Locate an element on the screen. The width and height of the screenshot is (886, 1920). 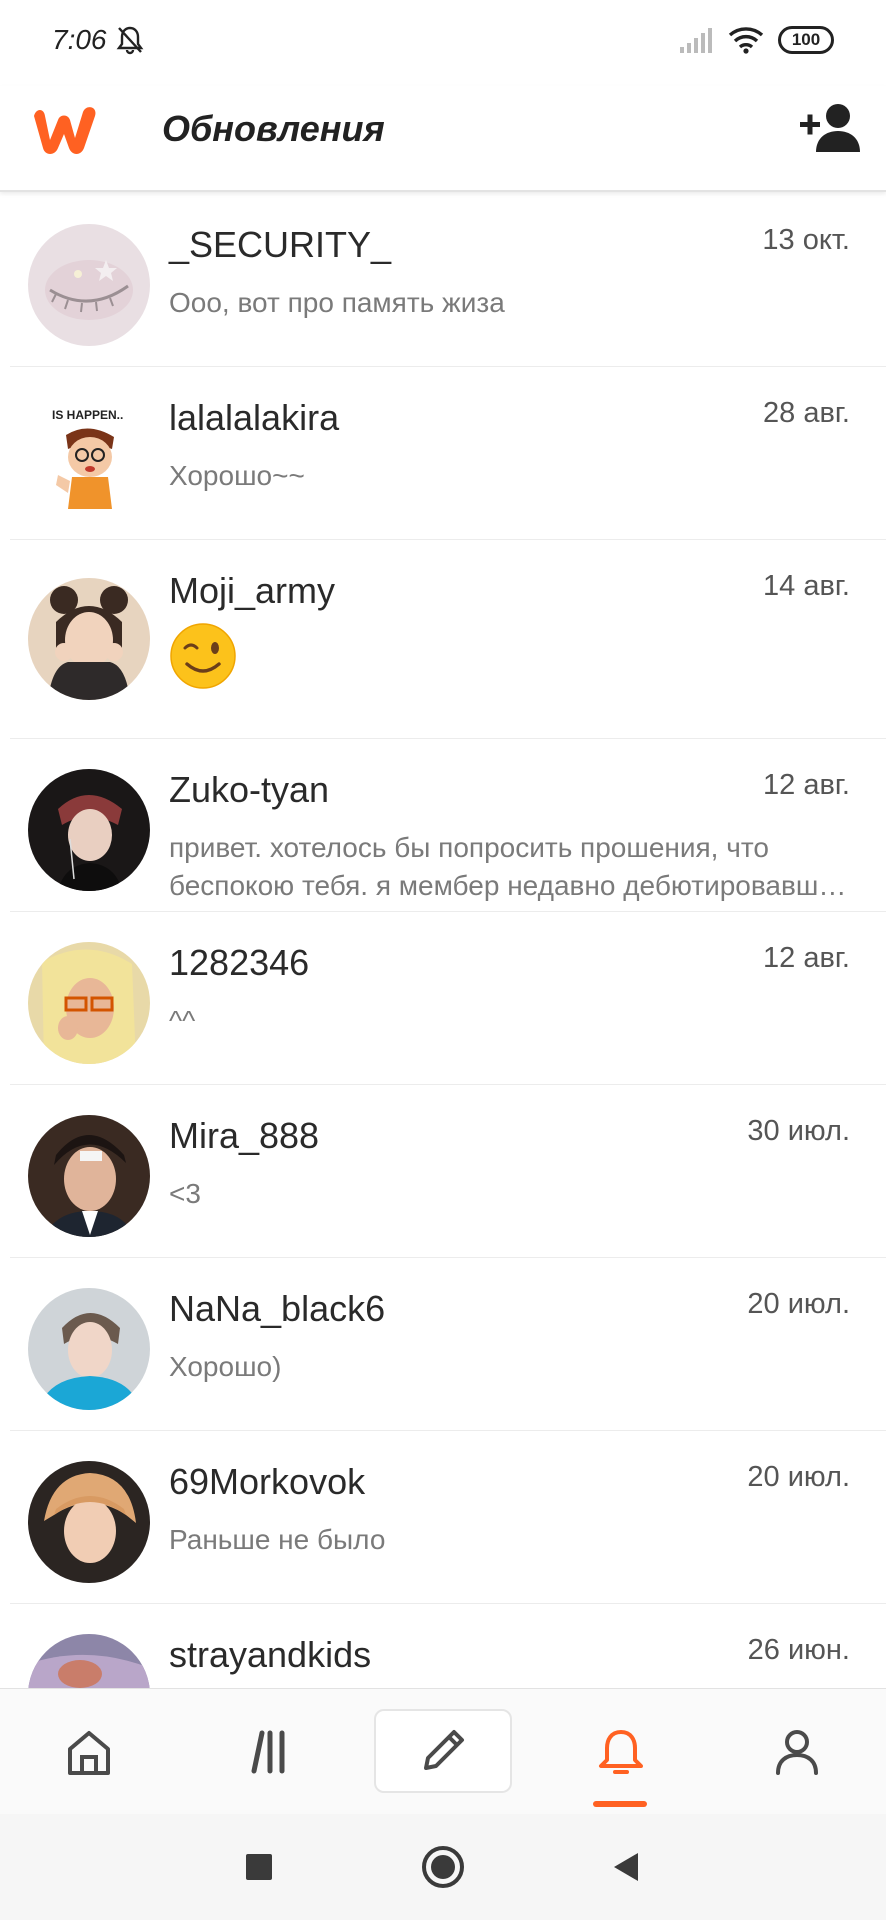
notifications-icon is located at coordinates (621, 1752).